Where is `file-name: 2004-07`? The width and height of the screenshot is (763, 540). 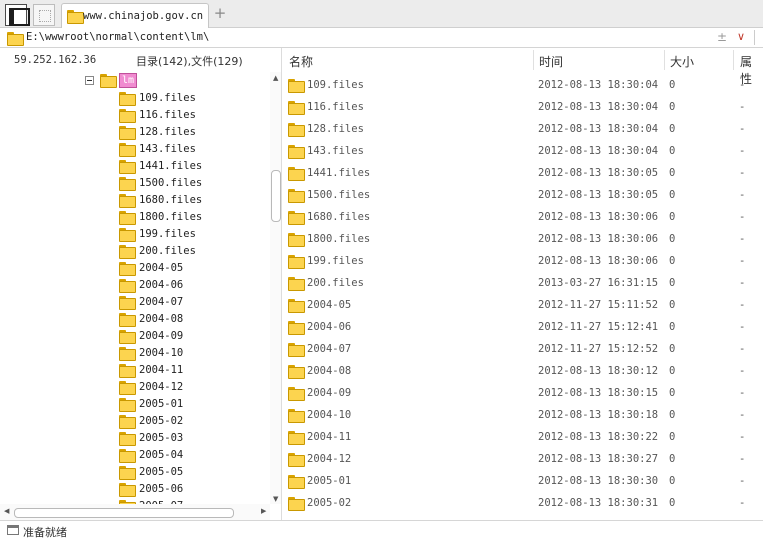
file-name: 2004-07 is located at coordinates (329, 349).